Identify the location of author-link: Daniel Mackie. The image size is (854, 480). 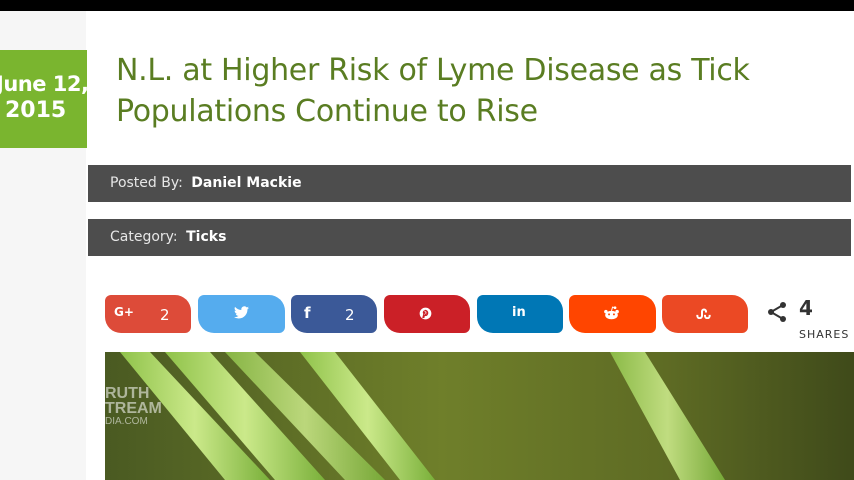
(246, 183).